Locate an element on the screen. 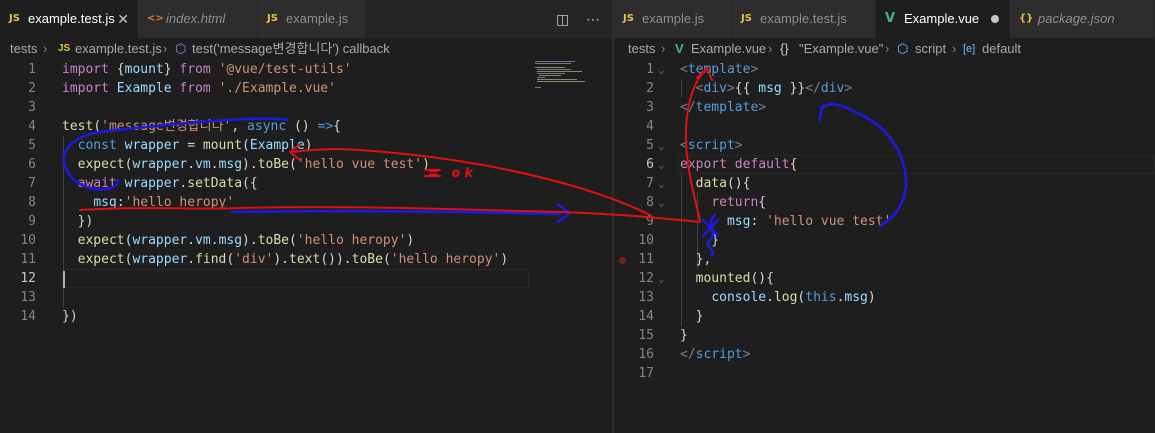 Image resolution: width=1155 pixels, height=433 pixels. code-line: 3 is located at coordinates (306, 107).